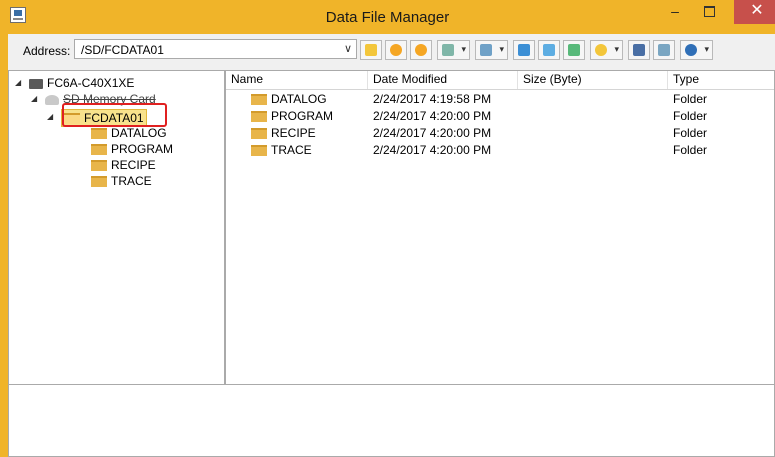 The image size is (775, 457). What do you see at coordinates (291, 150) in the screenshot?
I see `row-name: TRACE` at bounding box center [291, 150].